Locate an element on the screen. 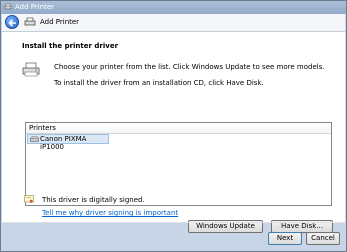 The height and width of the screenshot is (252, 347). wizard-header: Add Printer is located at coordinates (173, 23).